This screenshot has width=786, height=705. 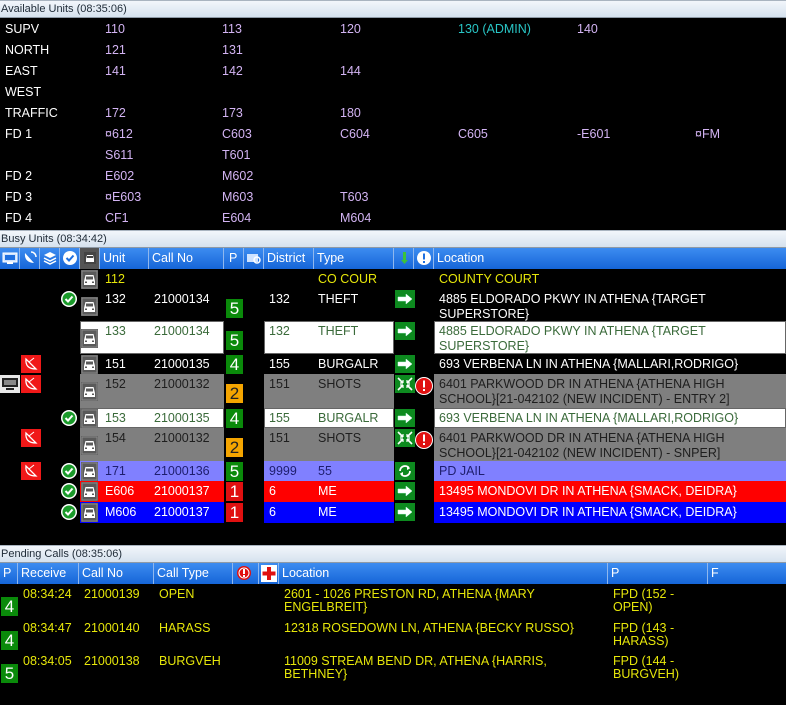 I want to click on available-unit: CF1, so click(x=117, y=218).